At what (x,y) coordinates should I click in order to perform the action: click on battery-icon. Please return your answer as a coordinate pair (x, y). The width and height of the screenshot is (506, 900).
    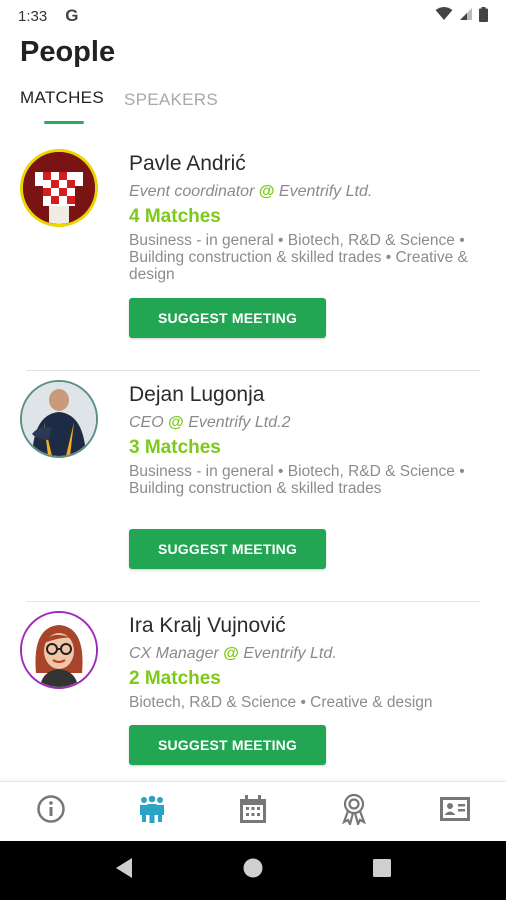
    Looking at the image, I should click on (483, 16).